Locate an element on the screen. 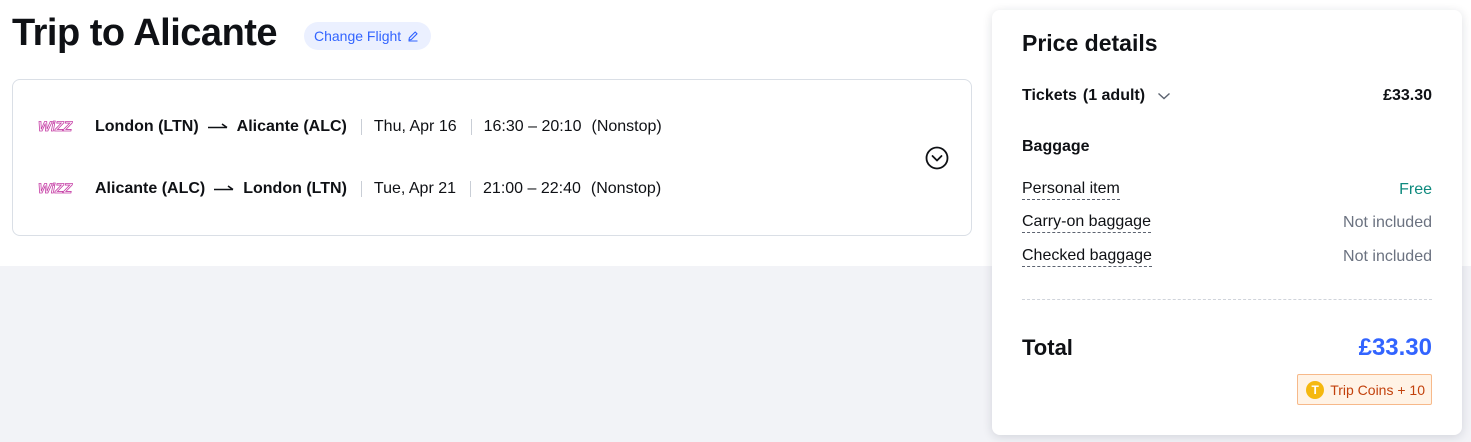 This screenshot has height=442, width=1471. trip-coin-icon: T is located at coordinates (1315, 389).